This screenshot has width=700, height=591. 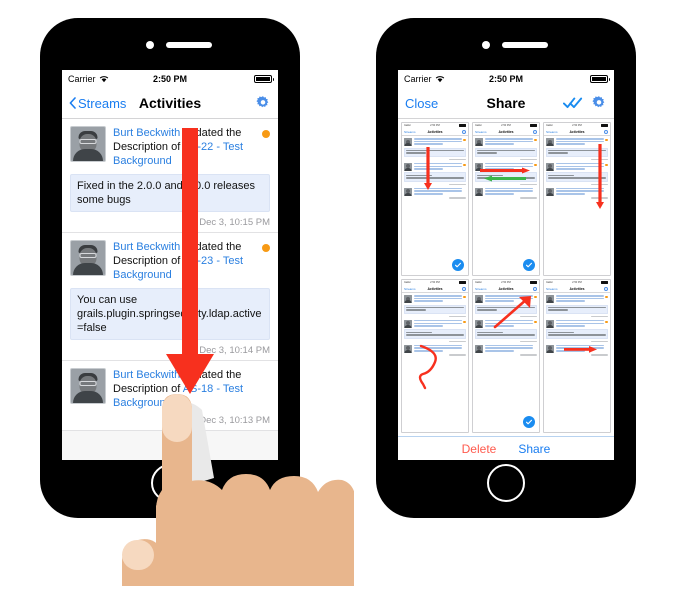 I want to click on delete-button: Delete, so click(x=479, y=449).